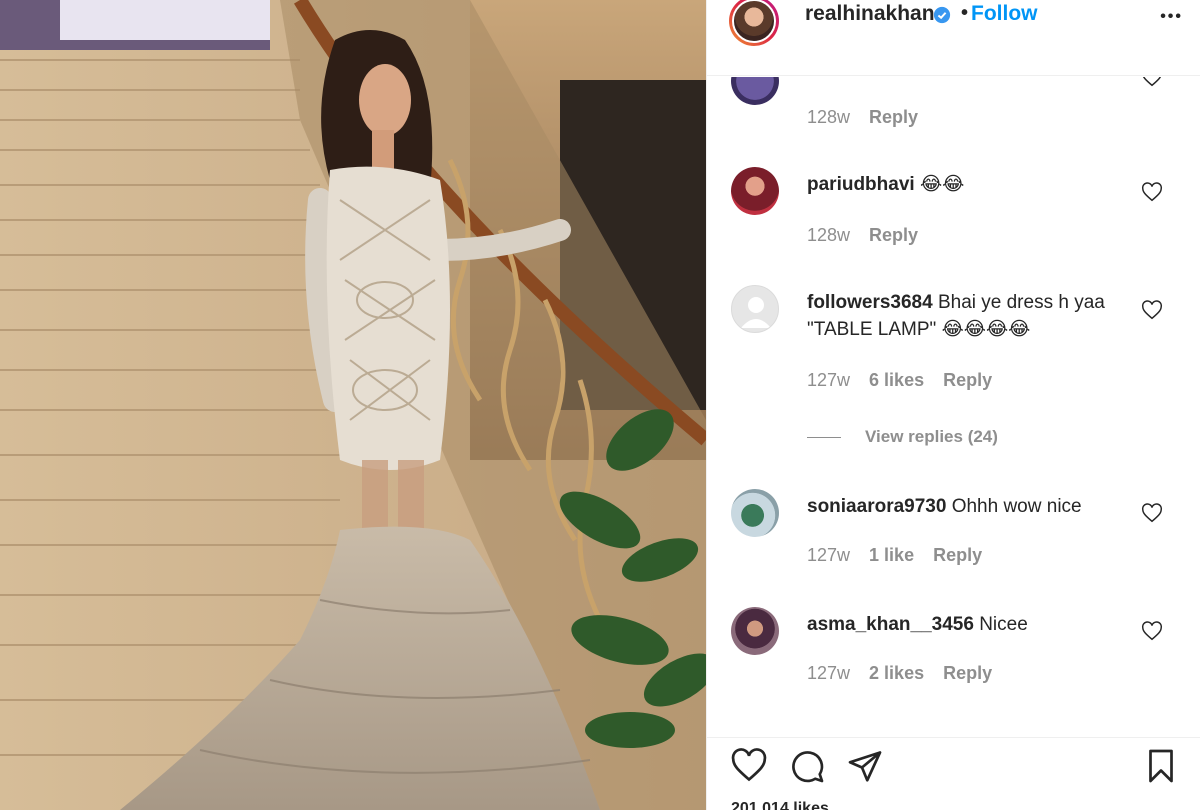 The width and height of the screenshot is (1200, 810). I want to click on comment-text: asma_khan__3456 Nicee, so click(972, 624).